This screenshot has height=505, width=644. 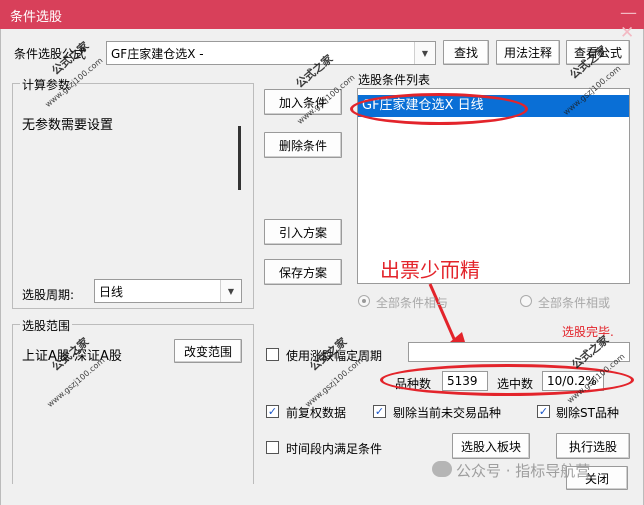 I want to click on exclude-untraded-checkbox: ✓, so click(x=379, y=411).